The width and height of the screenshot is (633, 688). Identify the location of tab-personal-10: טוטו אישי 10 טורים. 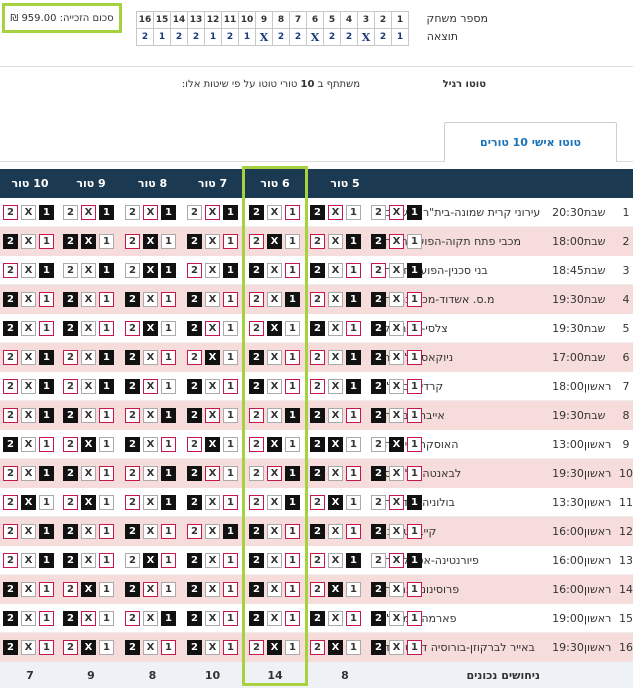
(530, 142).